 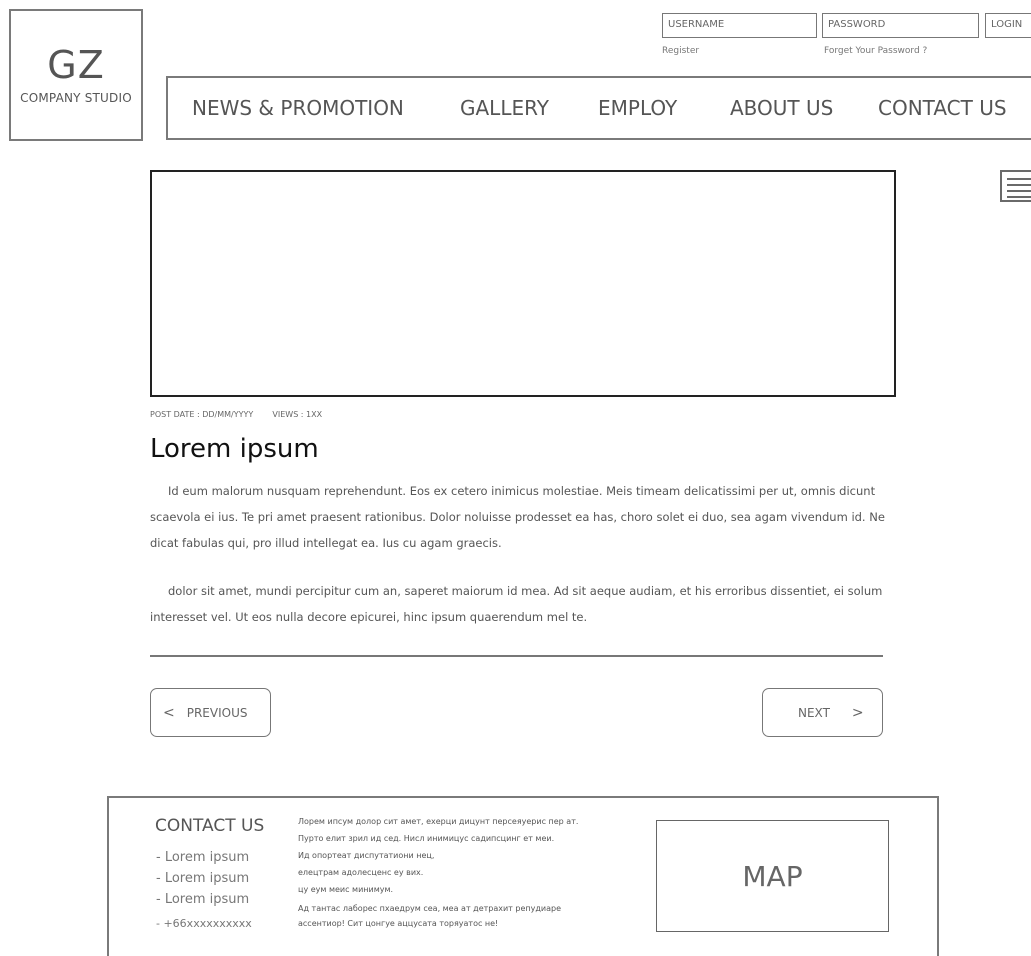 What do you see at coordinates (857, 712) in the screenshot?
I see `chevron-right-icon: >` at bounding box center [857, 712].